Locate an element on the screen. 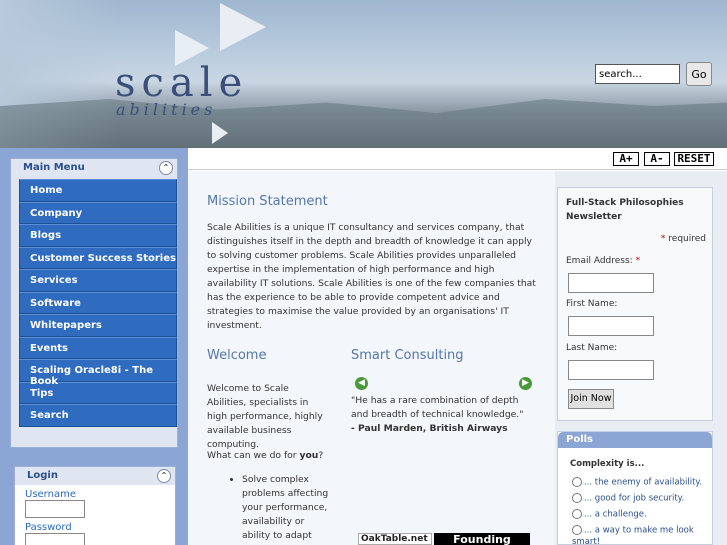 This screenshot has height=545, width=727. search-button: Go is located at coordinates (699, 74).